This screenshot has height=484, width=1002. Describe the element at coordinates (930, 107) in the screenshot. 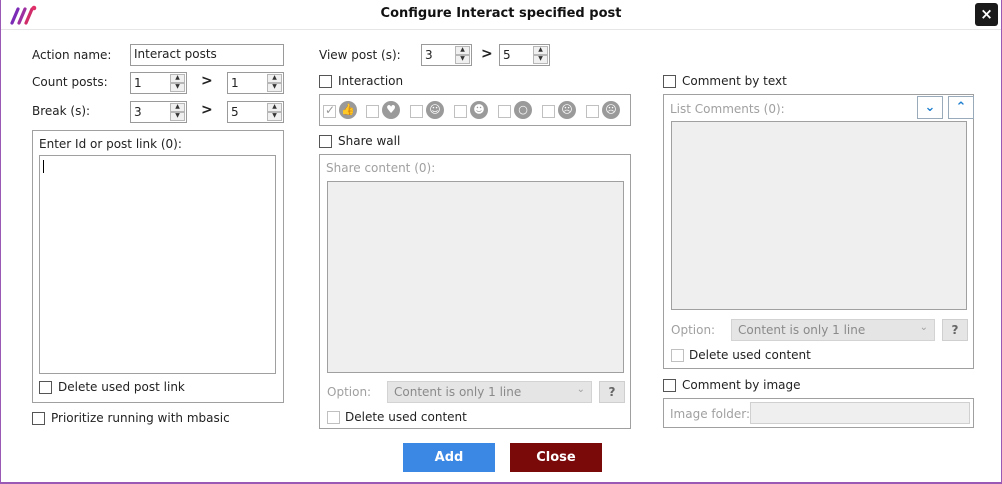

I see `sort-down-icon: ⌄` at that location.